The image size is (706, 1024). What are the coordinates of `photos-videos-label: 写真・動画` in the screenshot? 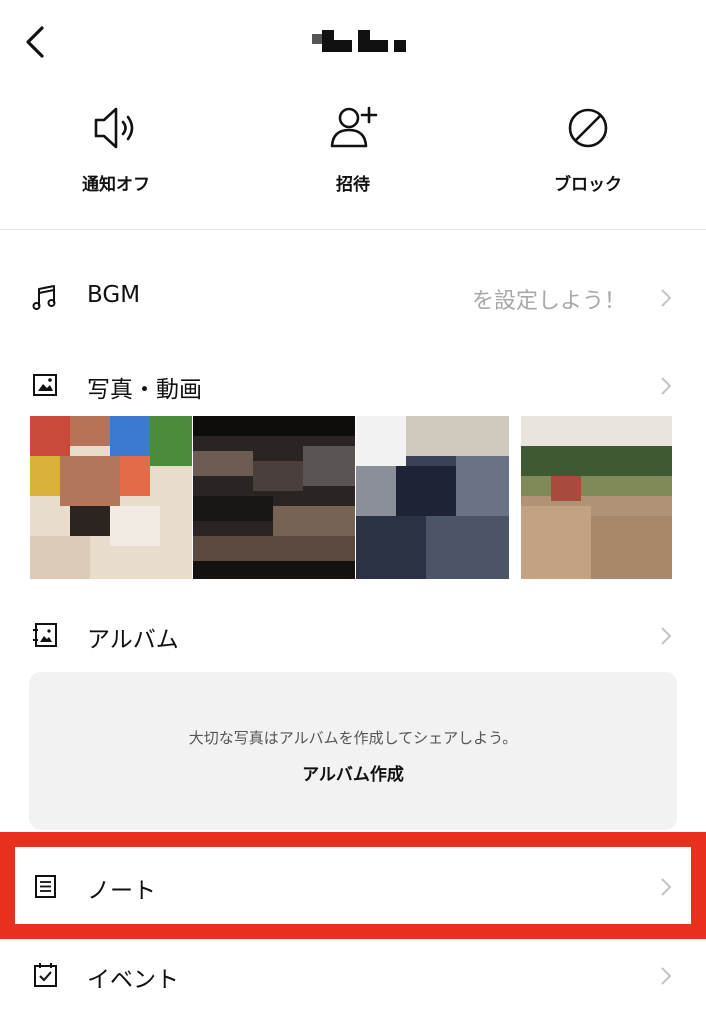 It's located at (144, 390).